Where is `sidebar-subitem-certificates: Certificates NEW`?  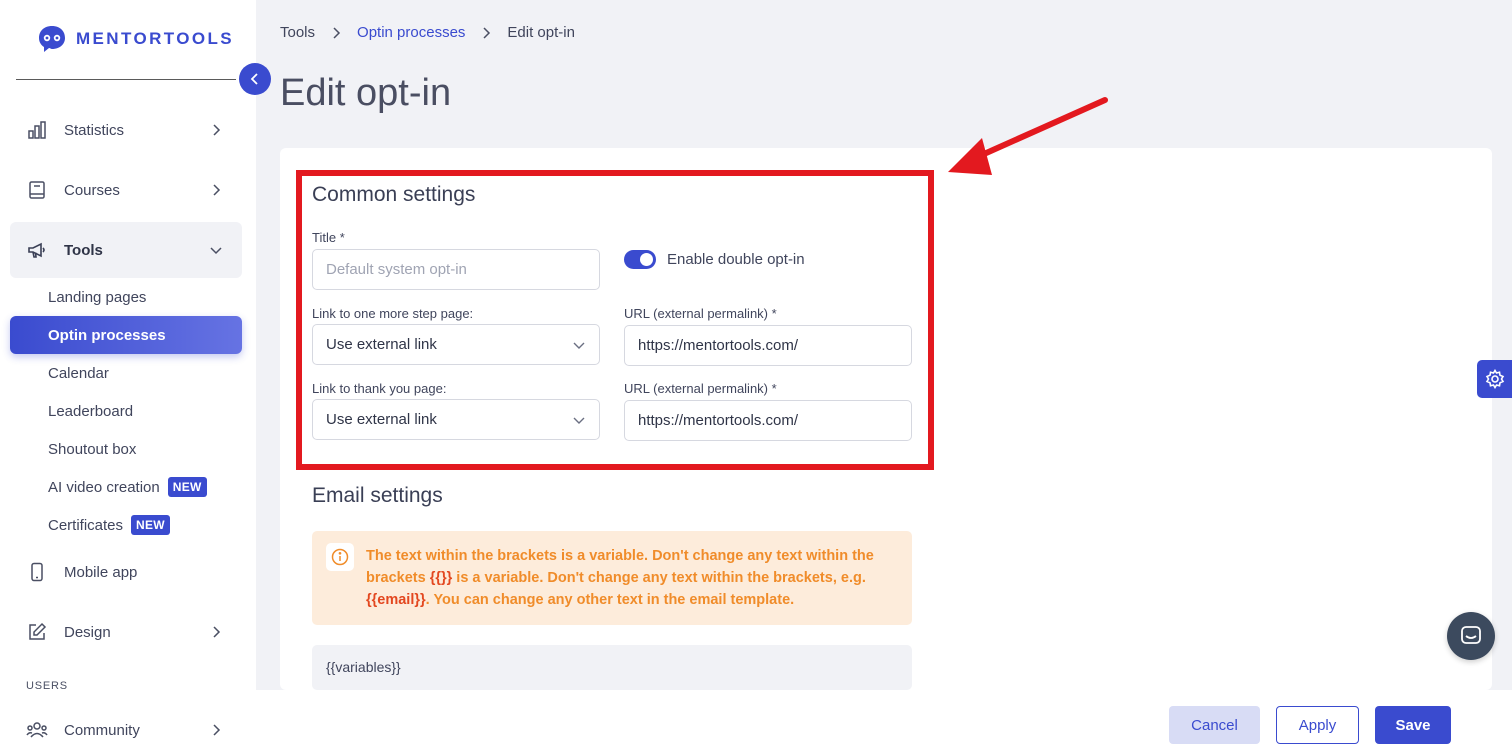
sidebar-subitem-certificates: Certificates NEW is located at coordinates (126, 525).